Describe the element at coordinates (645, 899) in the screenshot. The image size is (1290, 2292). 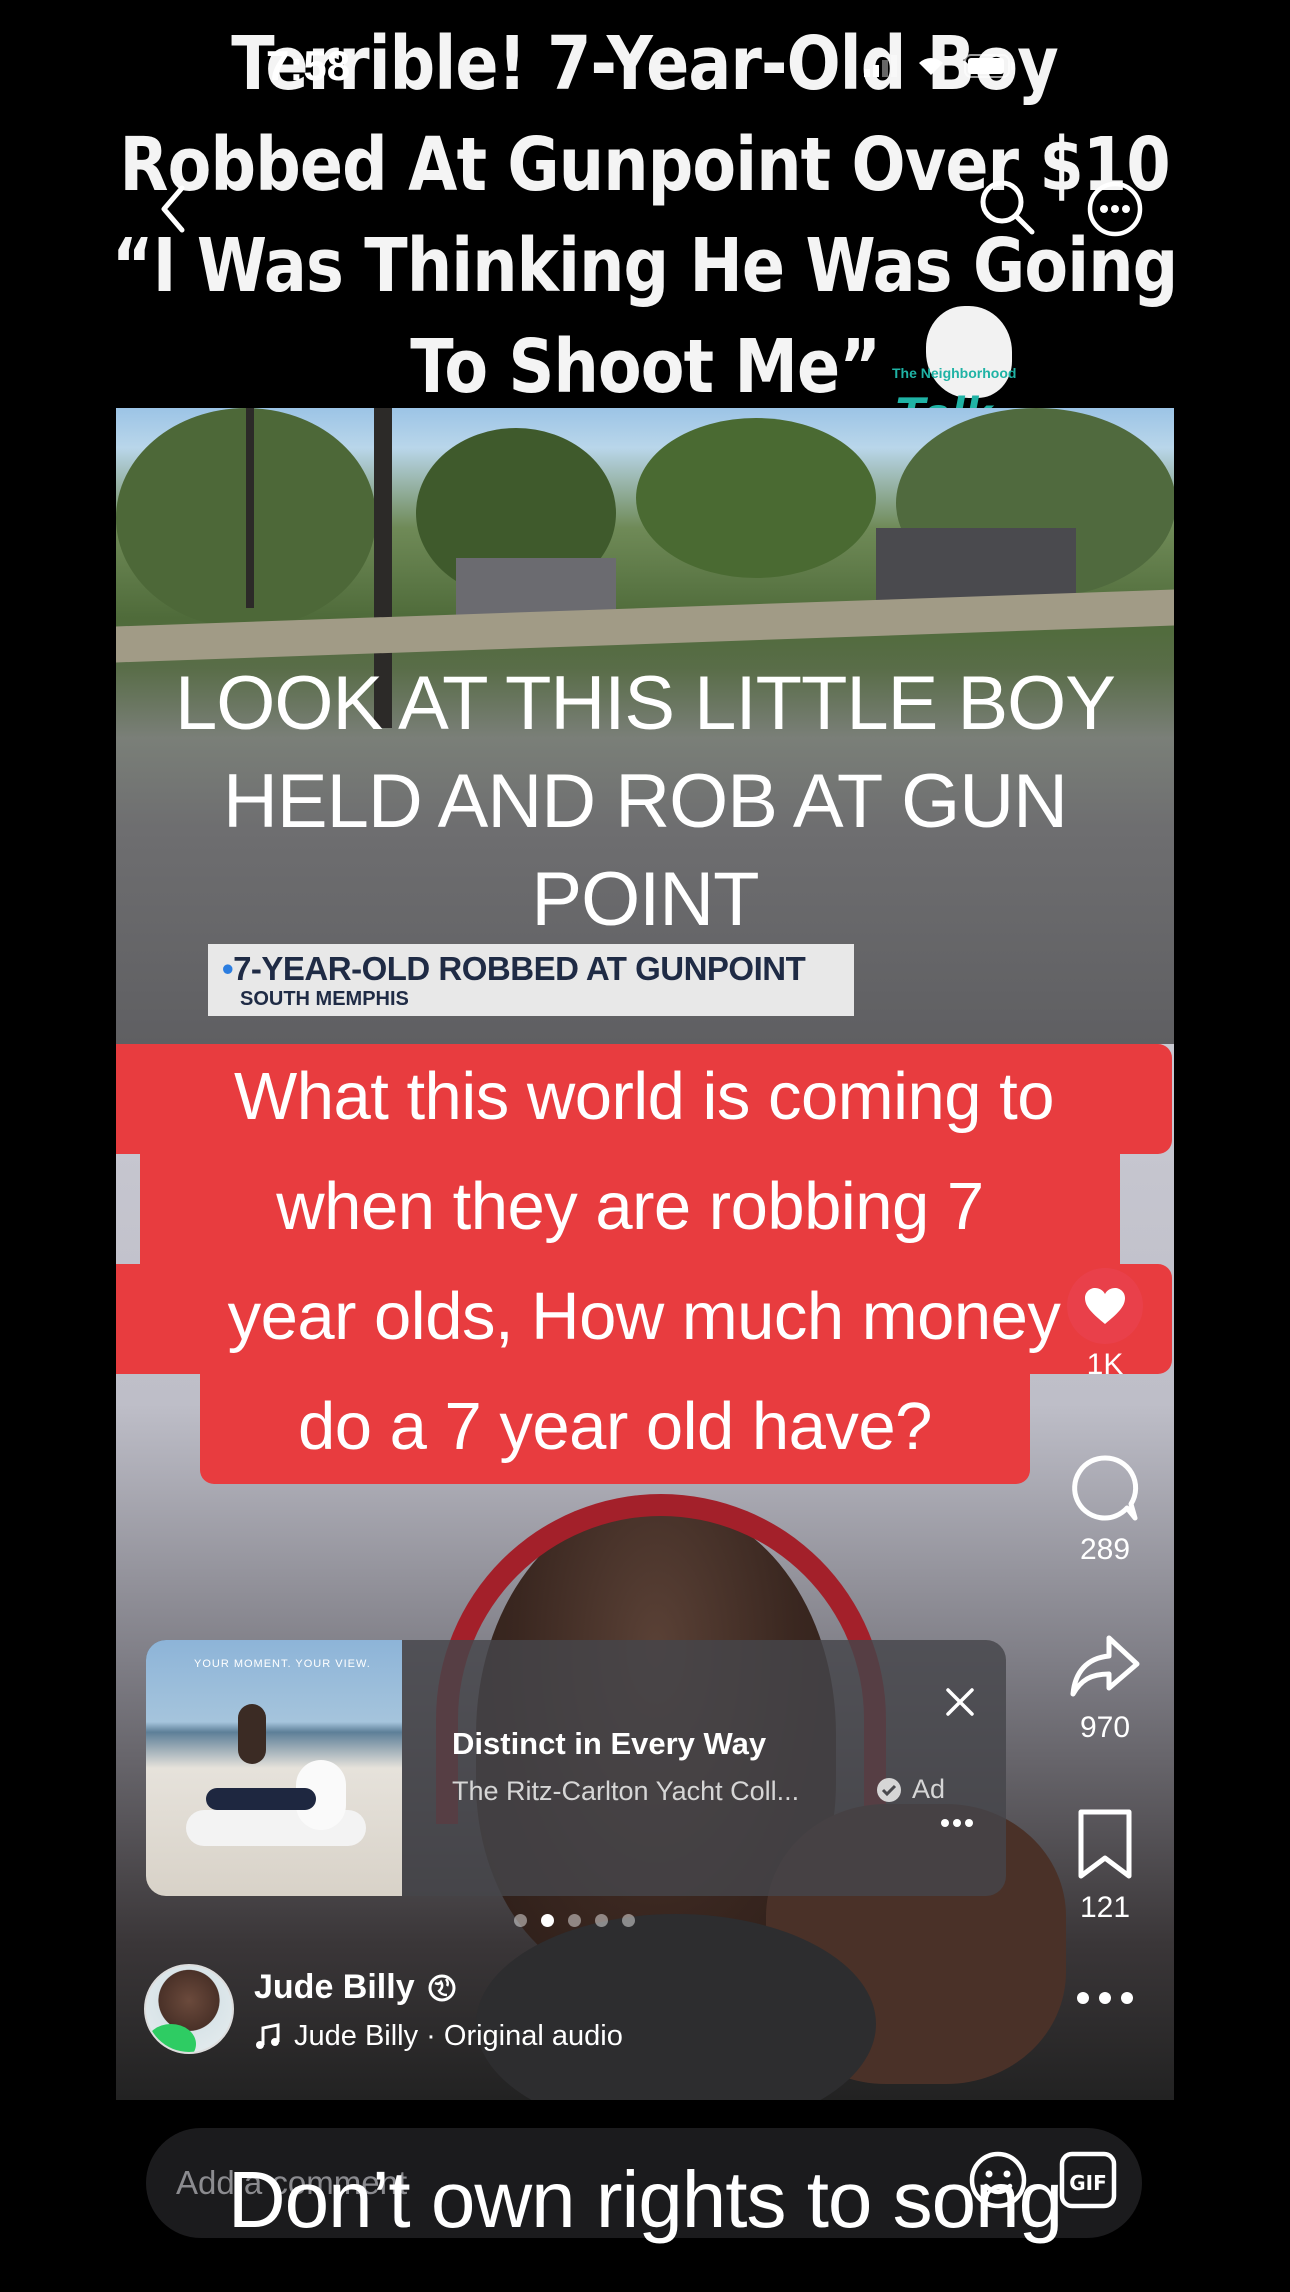
I see `caption-line: POINT` at that location.